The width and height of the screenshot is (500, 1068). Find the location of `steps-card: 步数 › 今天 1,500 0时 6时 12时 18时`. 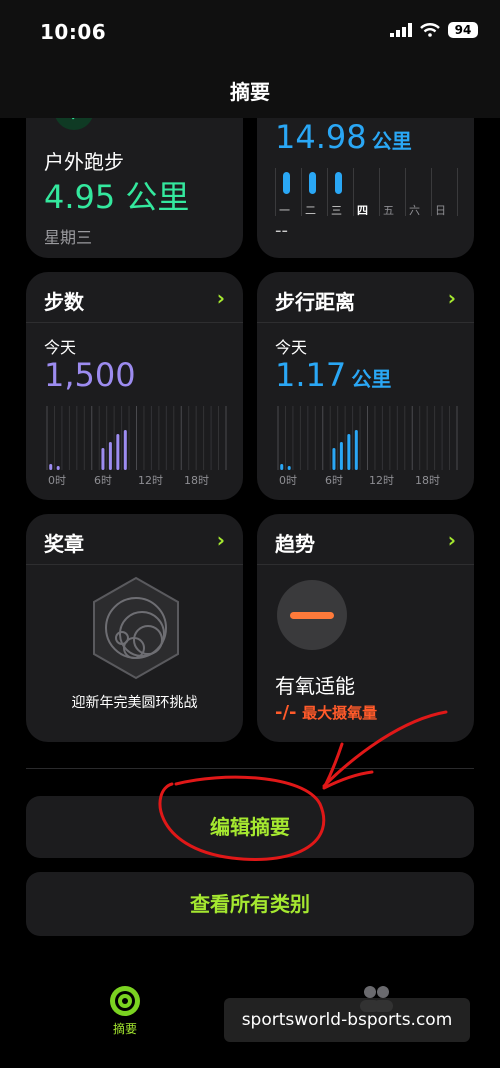

steps-card: 步数 › 今天 1,500 0时 6时 12时 18时 is located at coordinates (134, 386).